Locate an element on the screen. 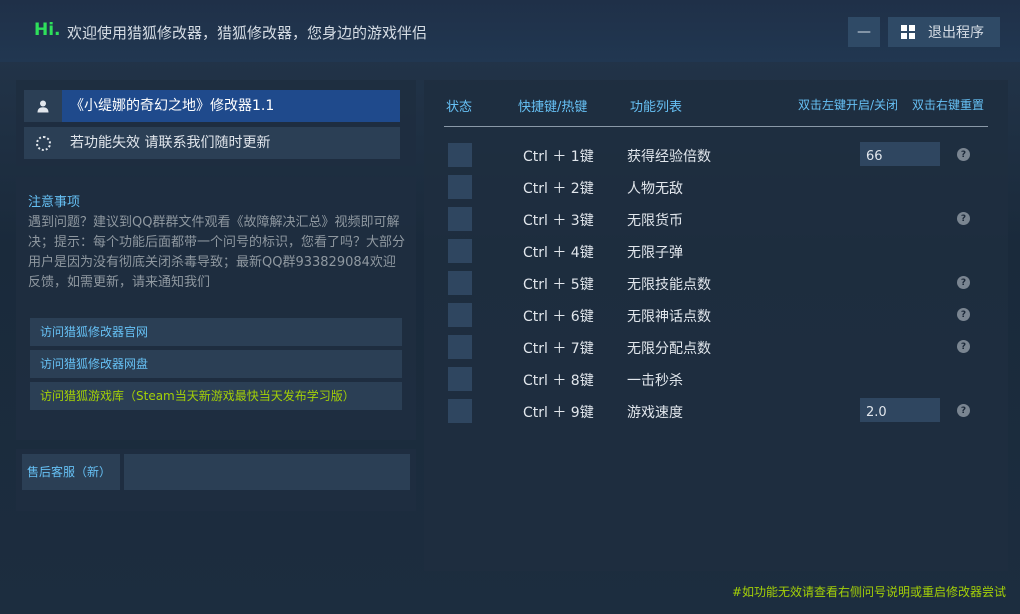 The width and height of the screenshot is (1020, 614). hotkey-label: Ctrl ＋ 6键 is located at coordinates (558, 317).